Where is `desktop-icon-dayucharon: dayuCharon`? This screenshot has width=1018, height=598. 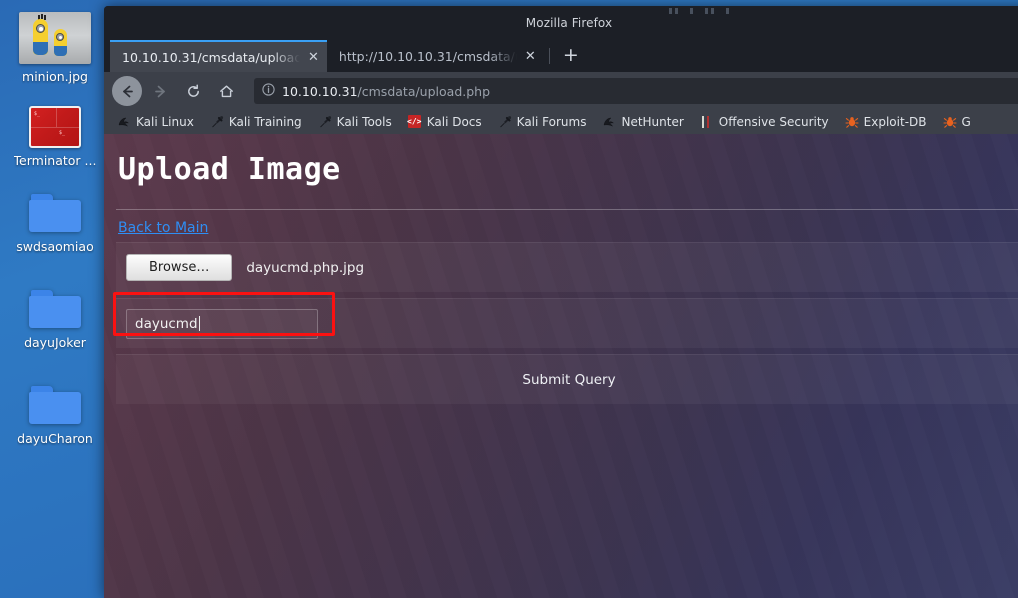 desktop-icon-dayucharon: dayuCharon is located at coordinates (55, 416).